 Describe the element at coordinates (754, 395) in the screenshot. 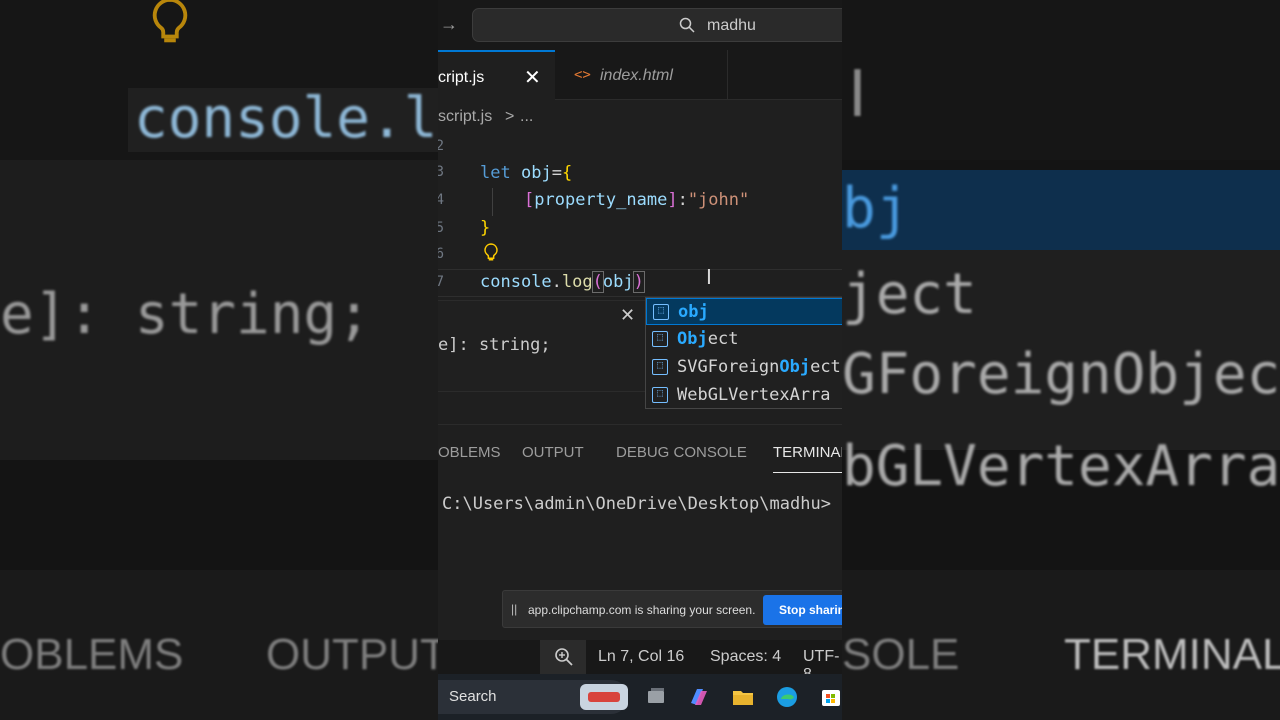

I see `suggestion-prefix: WebGLVertexArra` at that location.